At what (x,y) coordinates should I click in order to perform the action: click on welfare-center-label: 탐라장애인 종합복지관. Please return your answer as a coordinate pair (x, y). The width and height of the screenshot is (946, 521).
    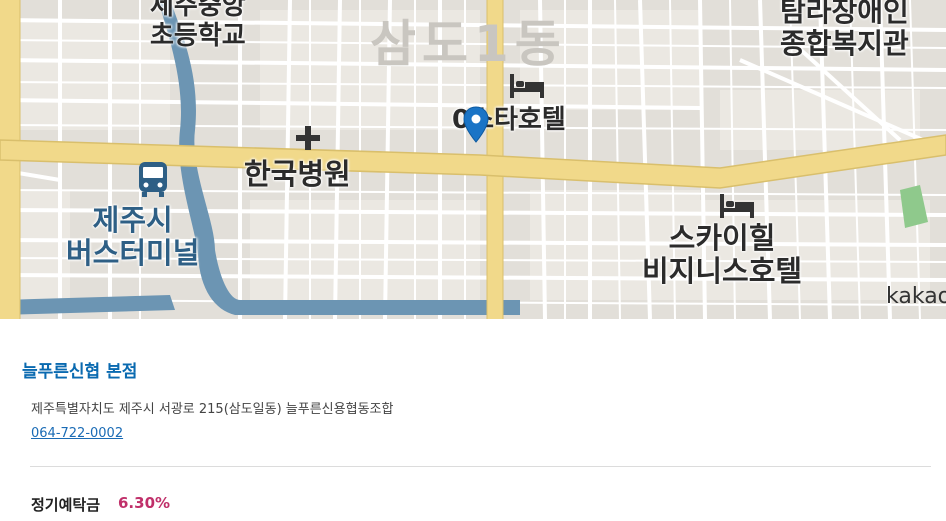
    Looking at the image, I should click on (844, 30).